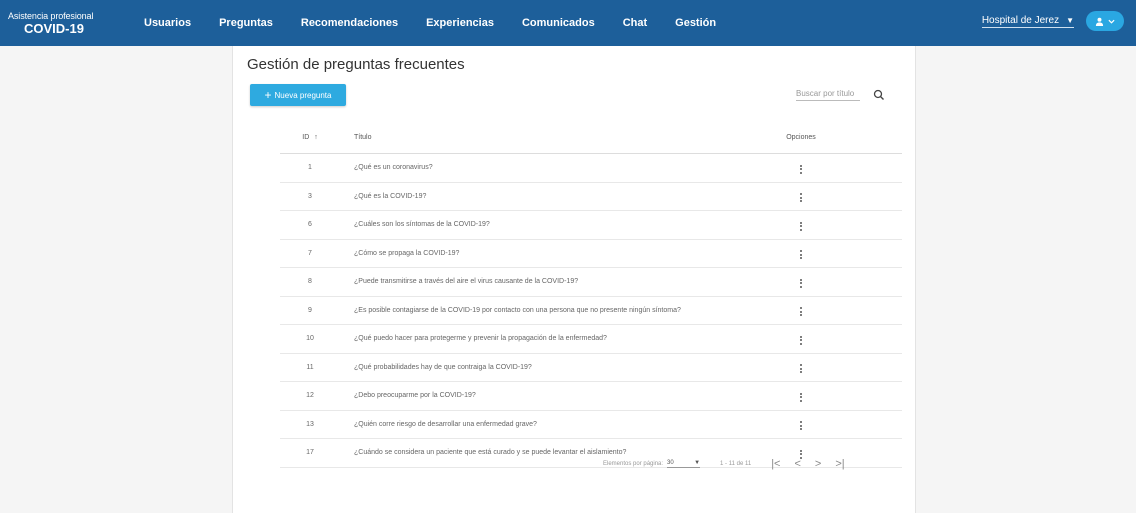 This screenshot has height=513, width=1136. I want to click on page-range: 1 - 11 de 11, so click(736, 464).